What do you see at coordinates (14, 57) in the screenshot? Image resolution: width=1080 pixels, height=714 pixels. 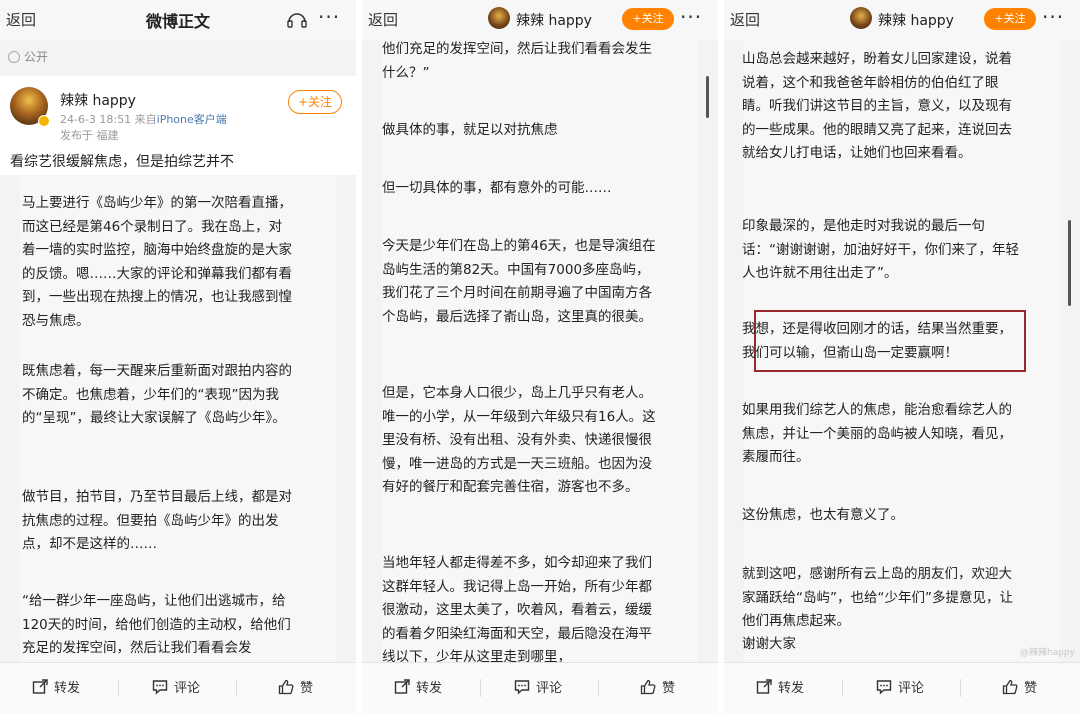 I see `globe-icon` at bounding box center [14, 57].